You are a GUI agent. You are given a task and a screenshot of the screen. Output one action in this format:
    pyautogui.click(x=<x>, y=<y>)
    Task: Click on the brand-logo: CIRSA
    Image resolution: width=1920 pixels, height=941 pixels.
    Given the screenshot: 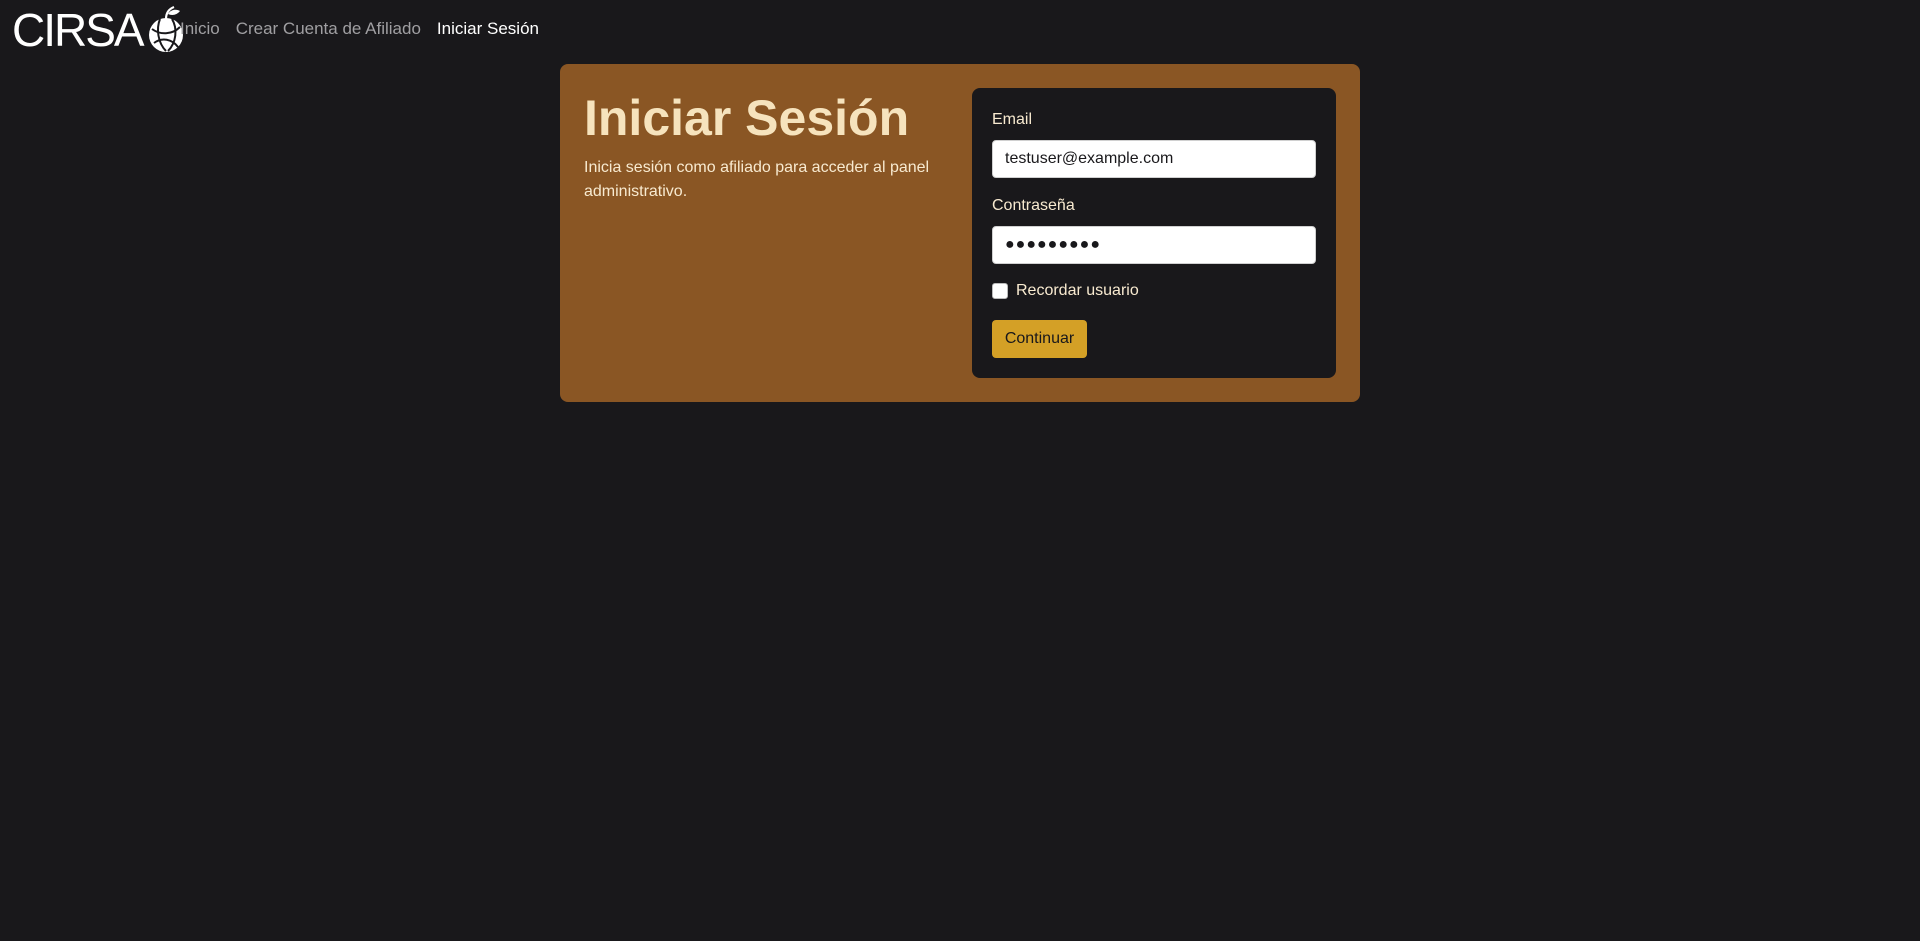 What is the action you would take?
    pyautogui.click(x=99, y=30)
    